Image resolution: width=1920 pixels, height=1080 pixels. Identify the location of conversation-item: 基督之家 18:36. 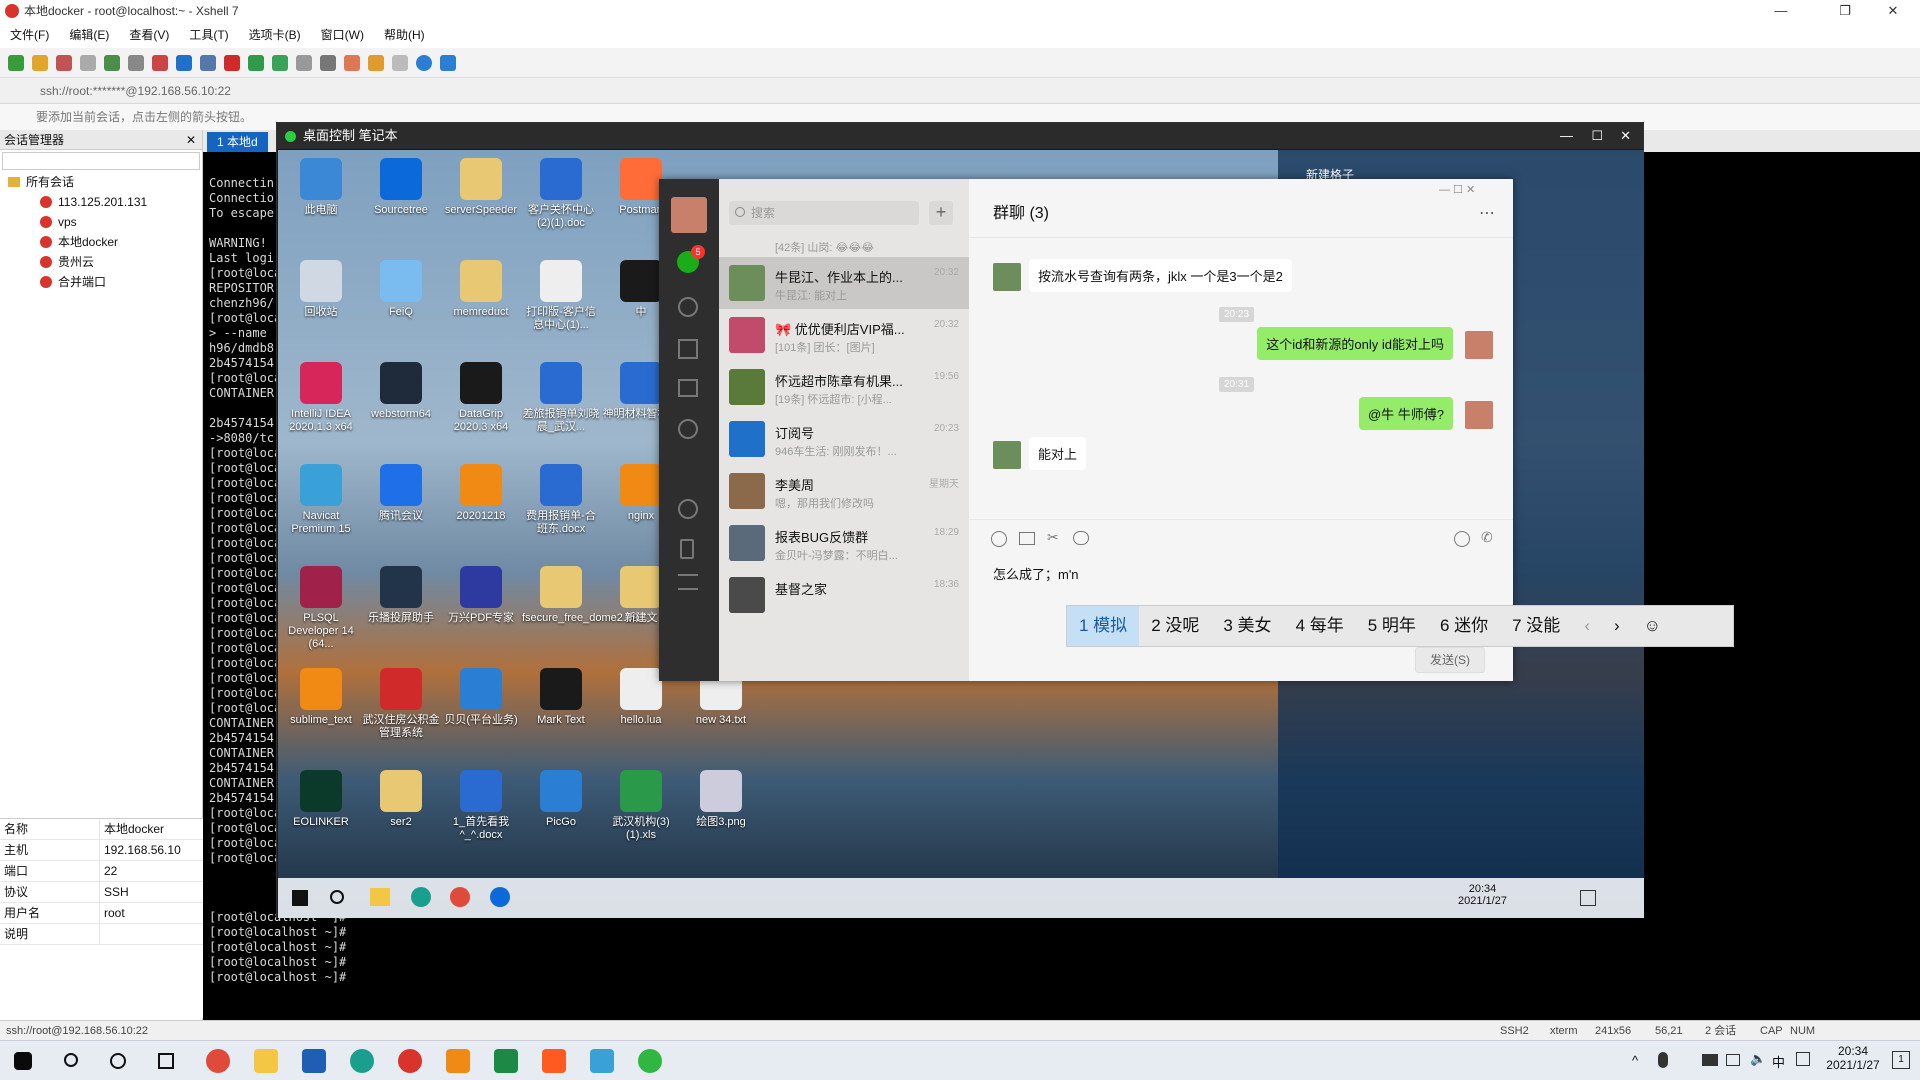
(844, 595).